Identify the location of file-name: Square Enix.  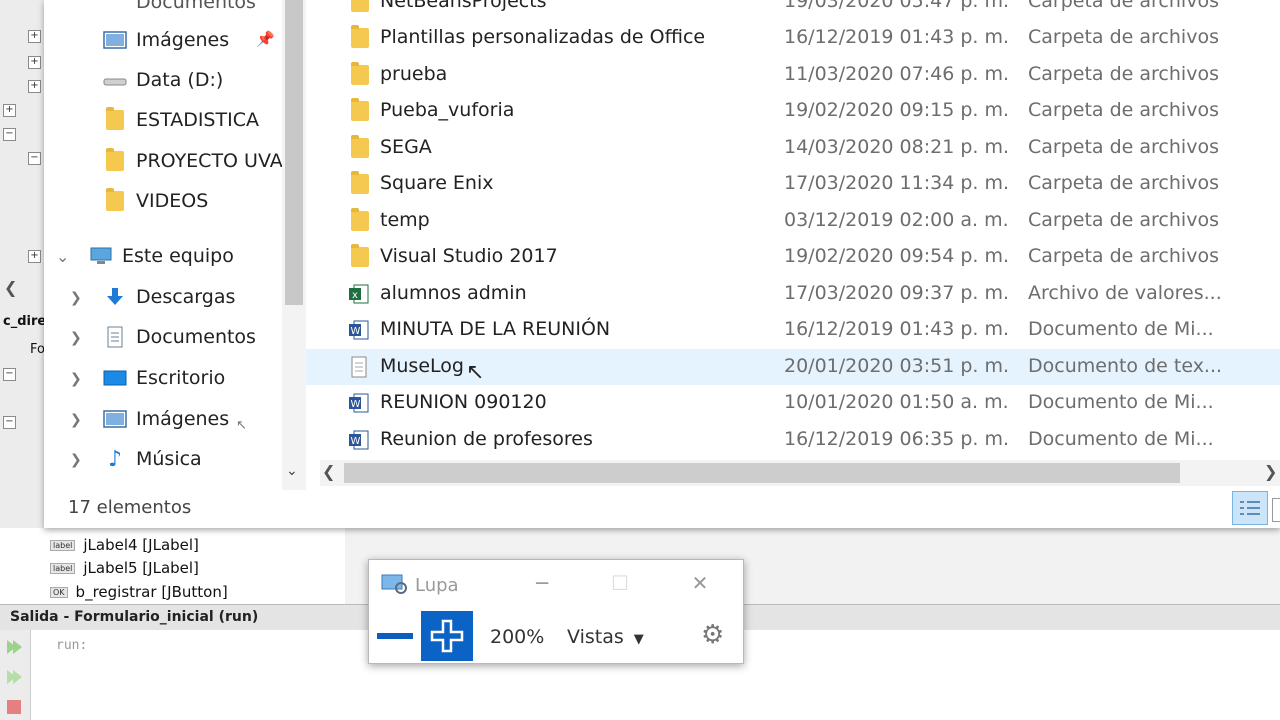
(437, 183).